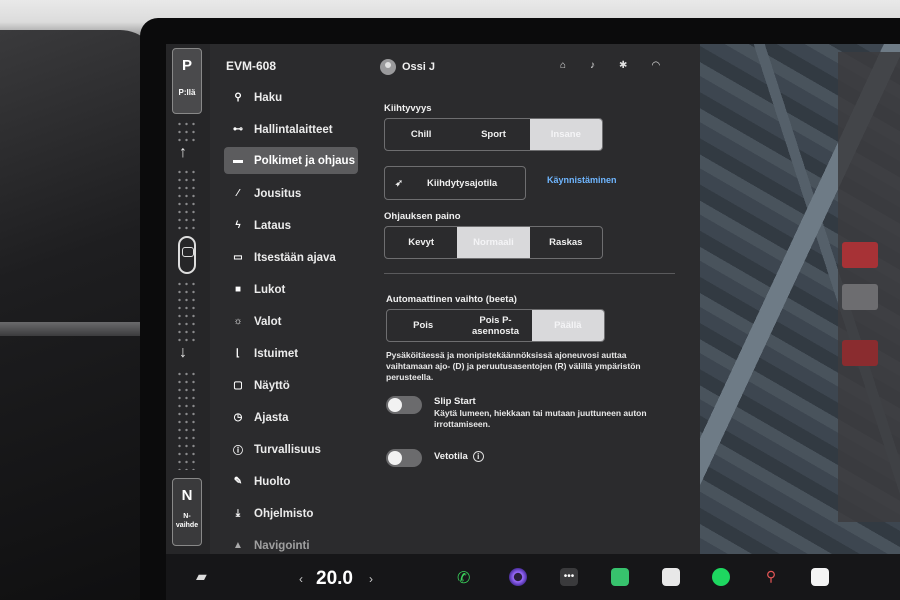 This screenshot has height=600, width=900. I want to click on sidebar-item-label: Hallintalaitteet, so click(293, 129).